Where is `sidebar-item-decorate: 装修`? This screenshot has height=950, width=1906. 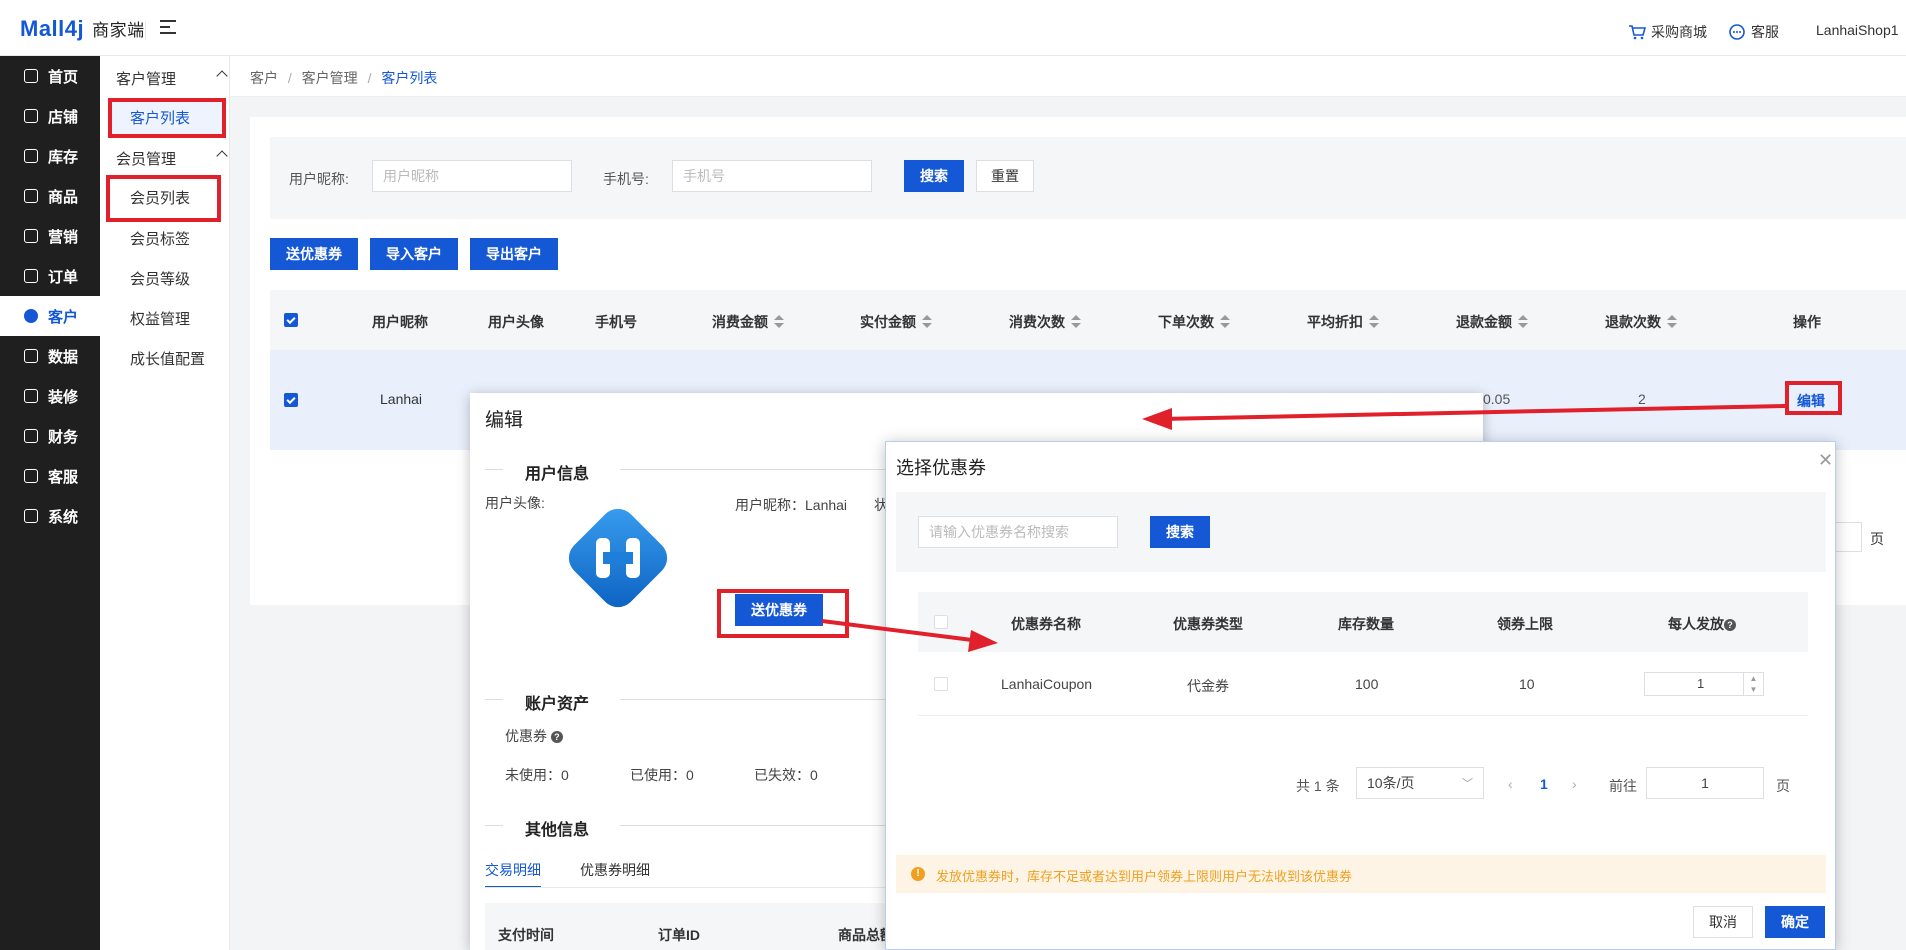 sidebar-item-decorate: 装修 is located at coordinates (50, 396).